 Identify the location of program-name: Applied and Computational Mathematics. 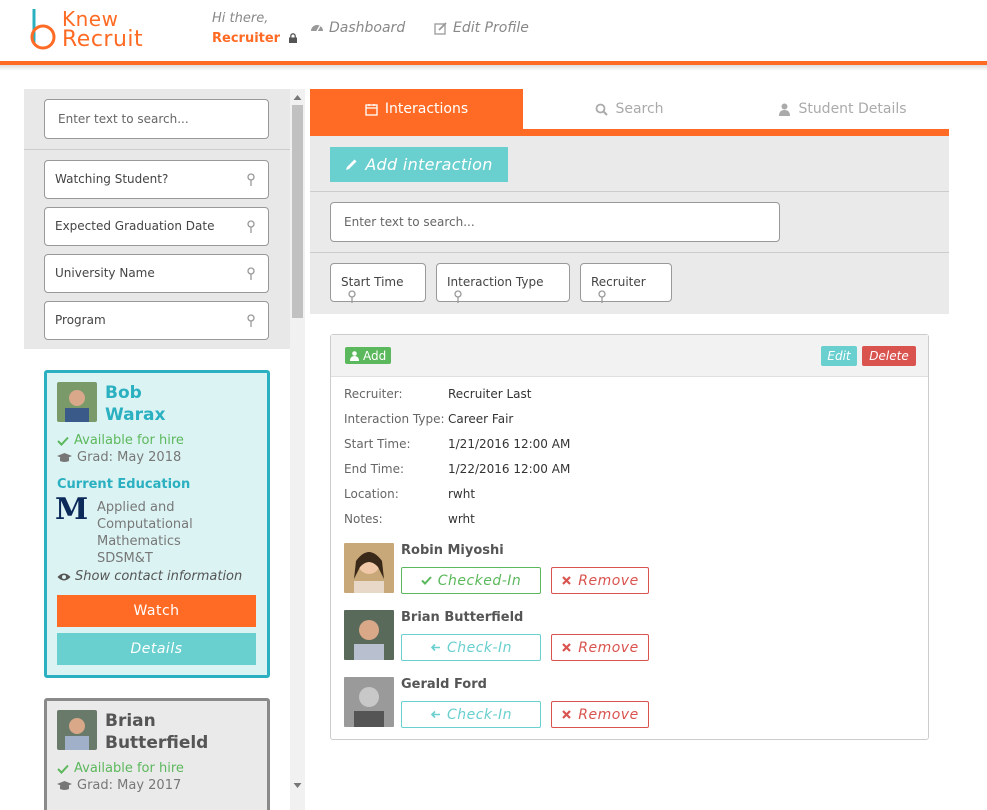
(145, 524).